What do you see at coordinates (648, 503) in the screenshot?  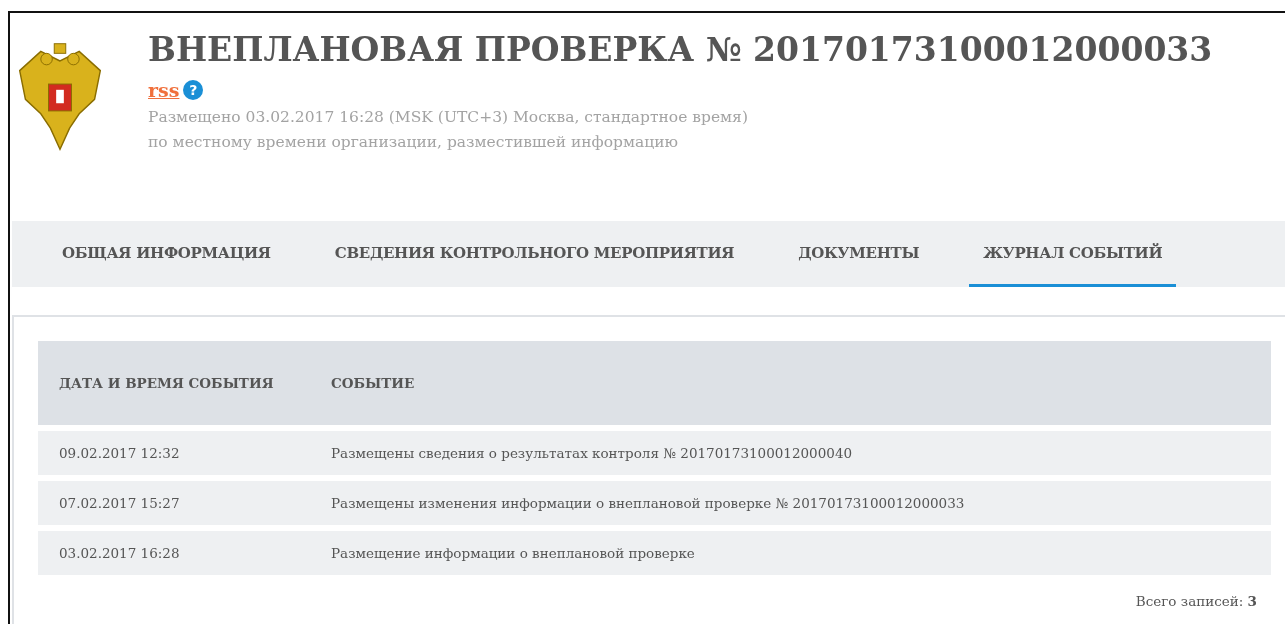 I see `table-cell: Размещены изменения информации о внеплановой проверке № 20170173100012000033` at bounding box center [648, 503].